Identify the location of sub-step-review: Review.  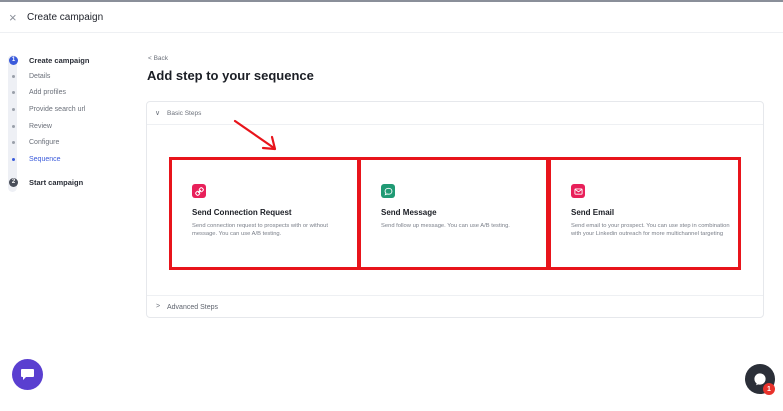
(69, 126).